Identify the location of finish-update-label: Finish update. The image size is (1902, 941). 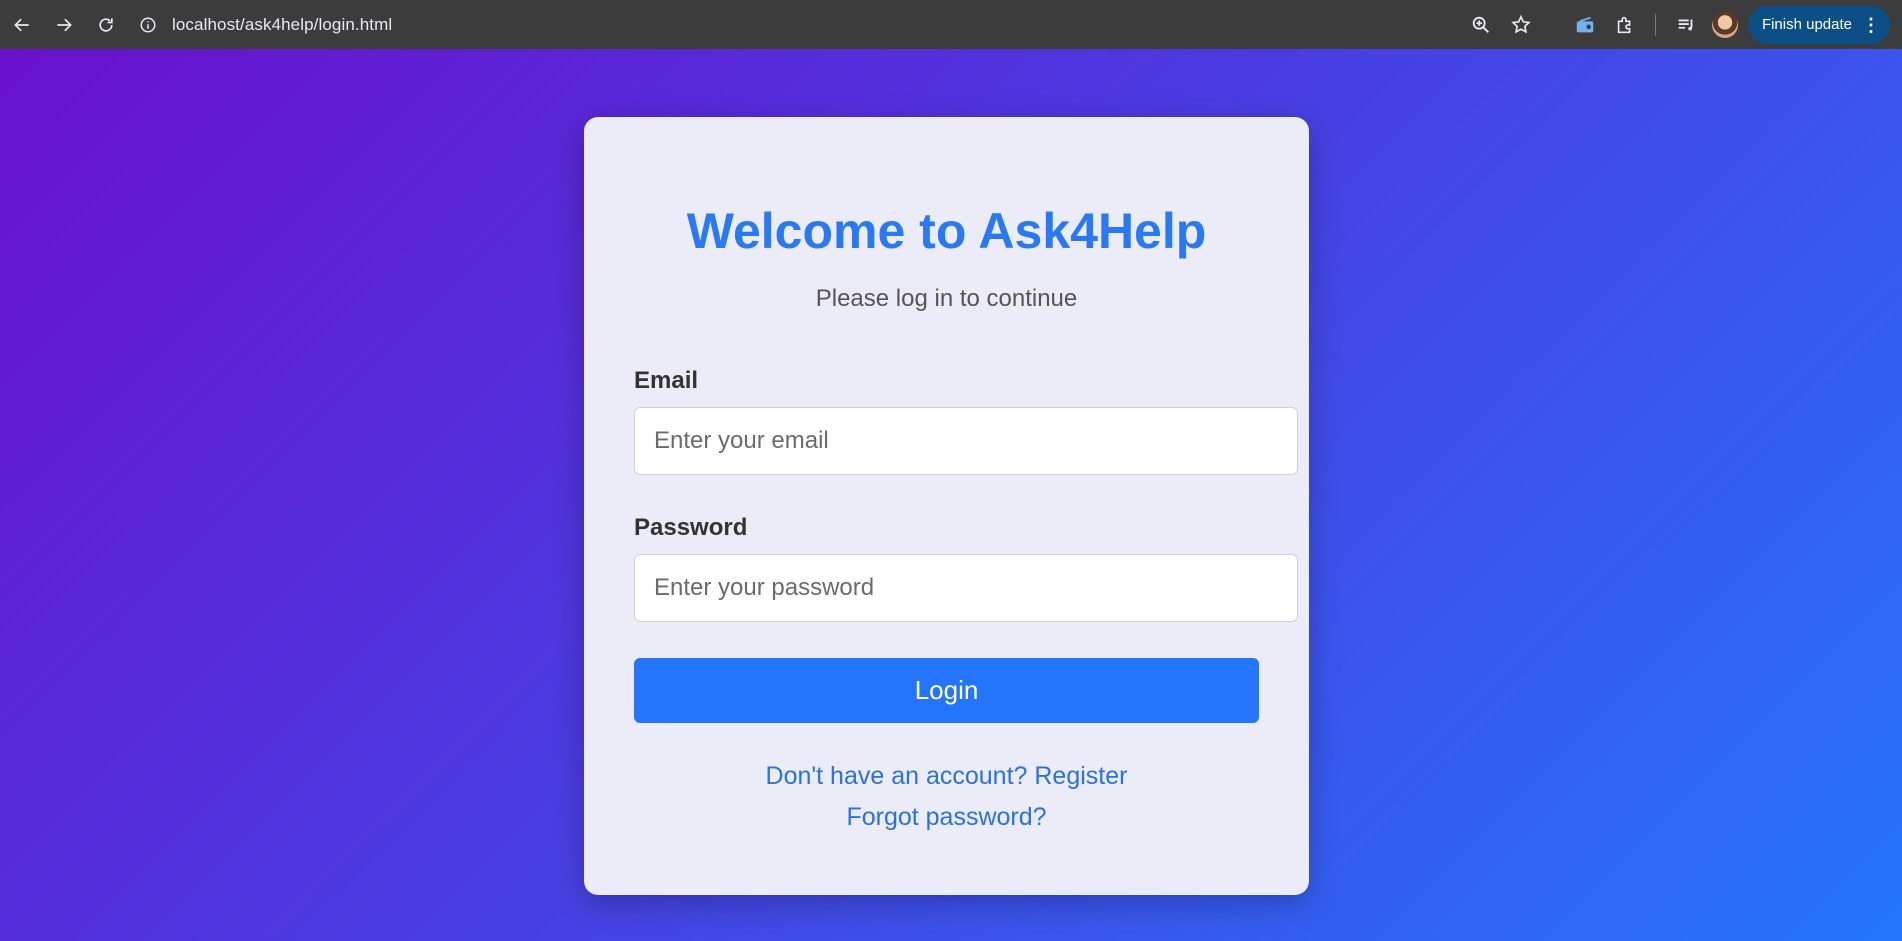
(1806, 24).